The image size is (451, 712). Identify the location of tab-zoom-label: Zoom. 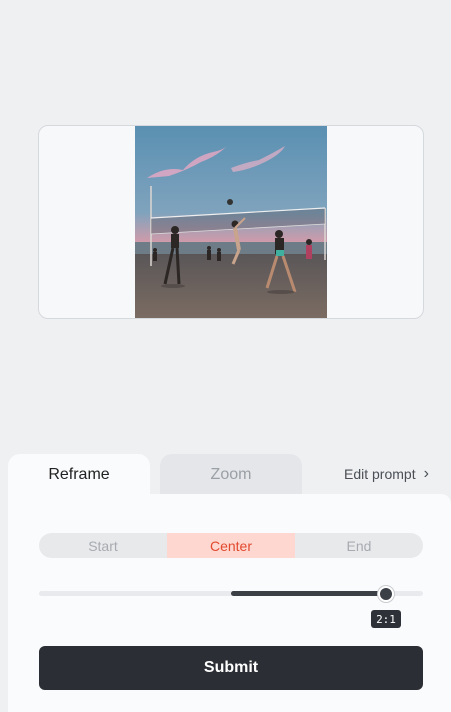
(231, 474).